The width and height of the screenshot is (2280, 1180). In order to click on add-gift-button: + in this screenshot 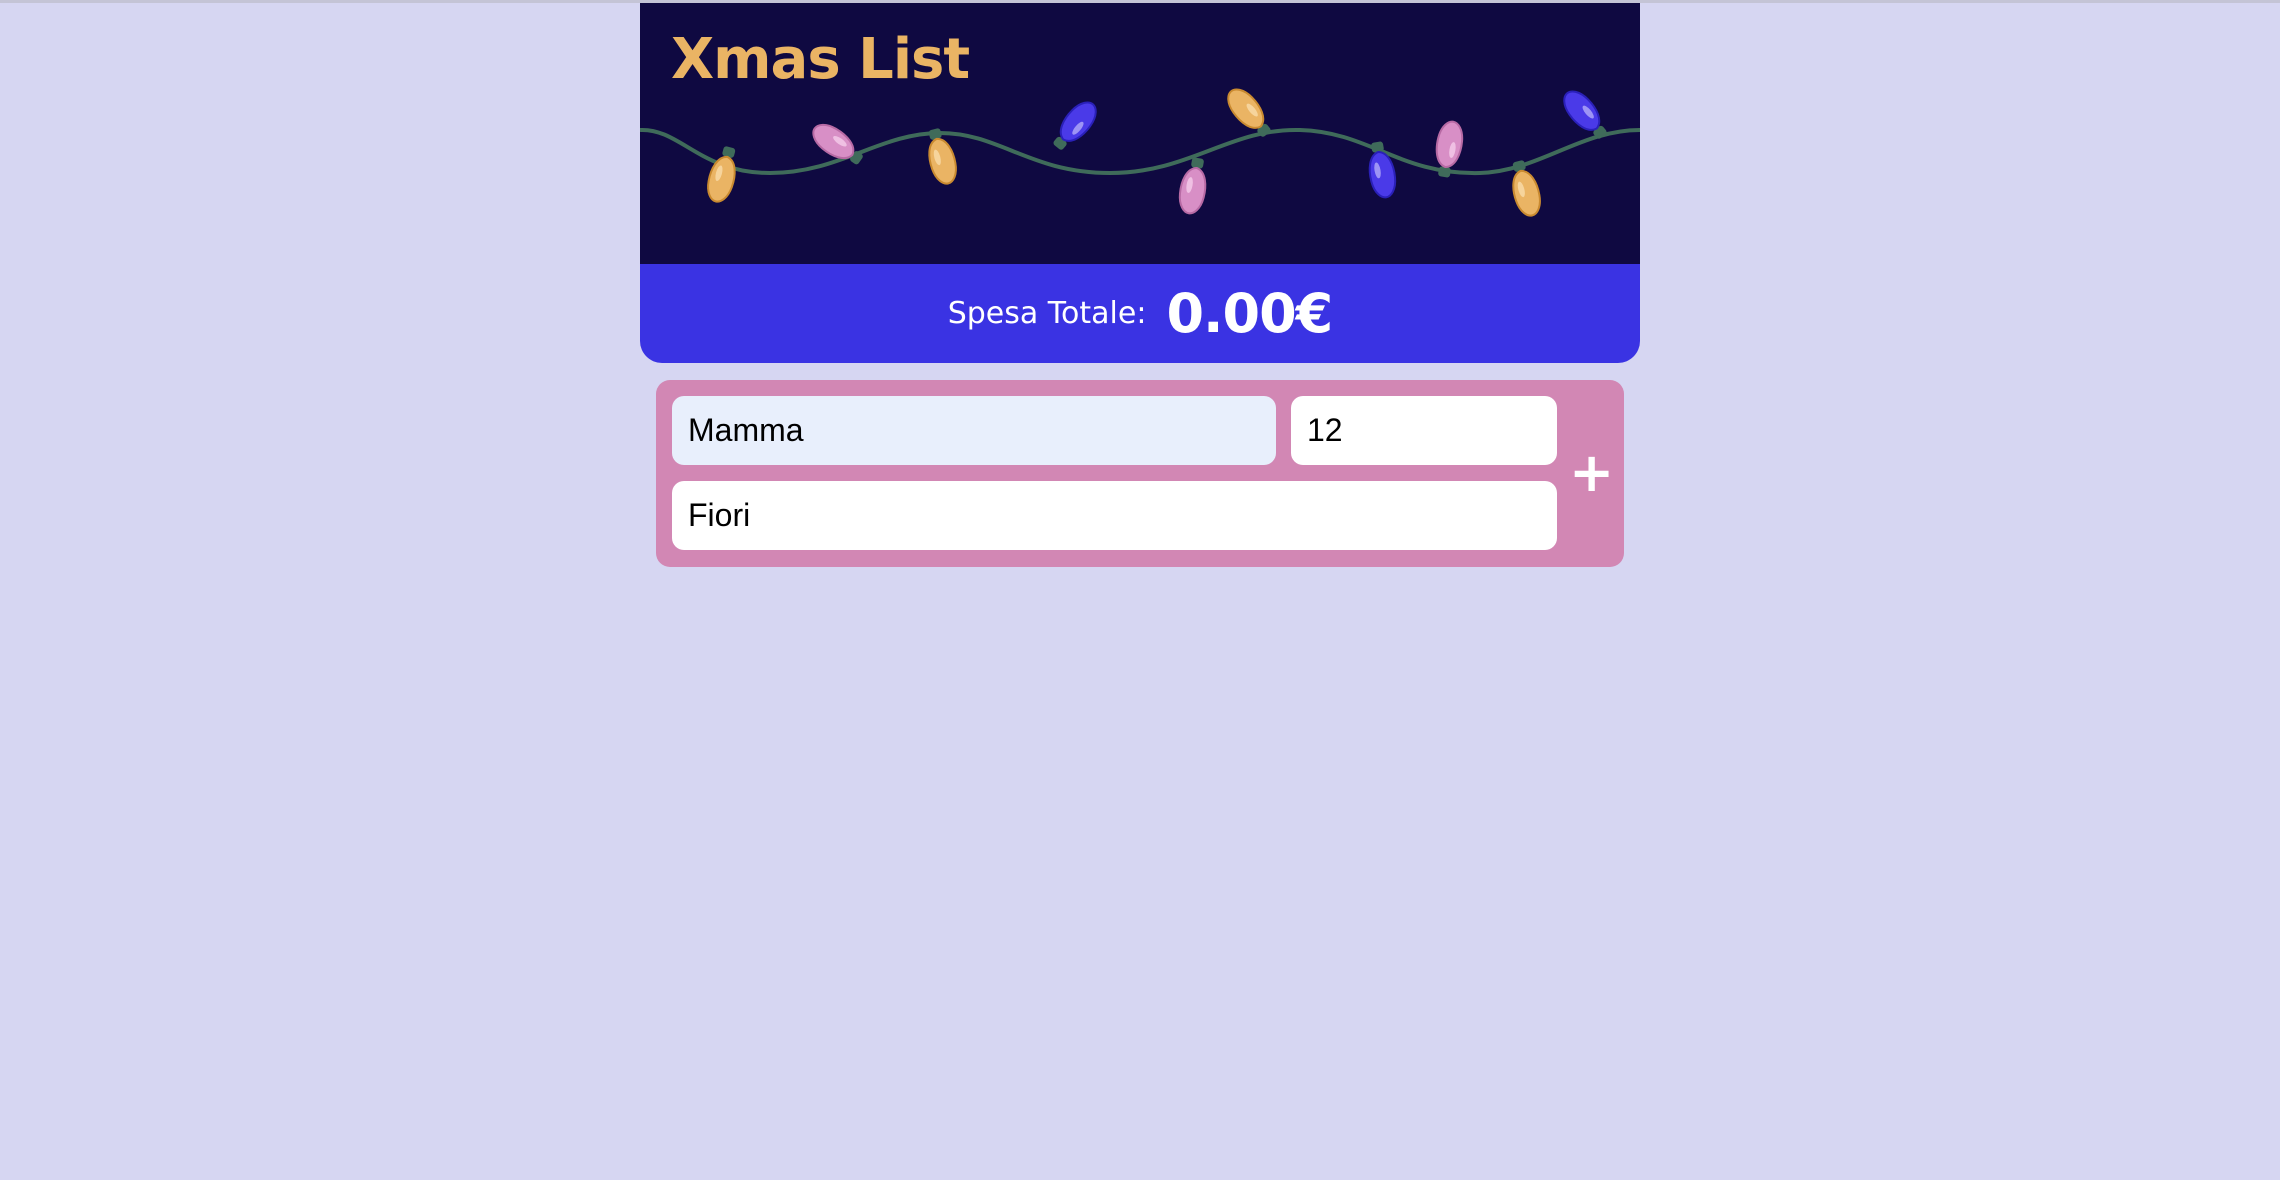, I will do `click(1591, 473)`.